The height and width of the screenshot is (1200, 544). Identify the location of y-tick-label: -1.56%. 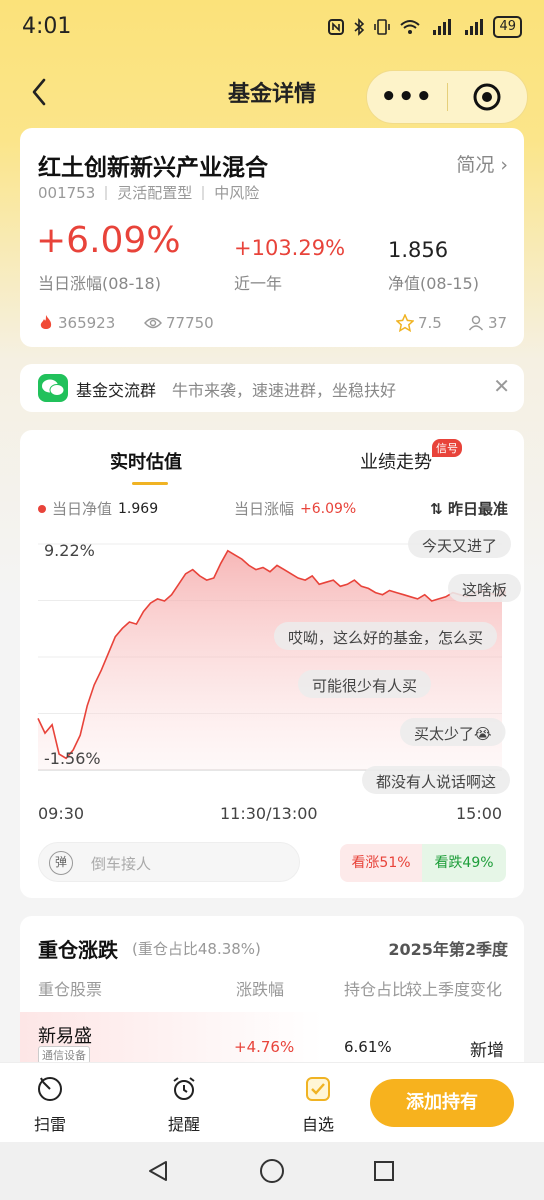
(72, 758).